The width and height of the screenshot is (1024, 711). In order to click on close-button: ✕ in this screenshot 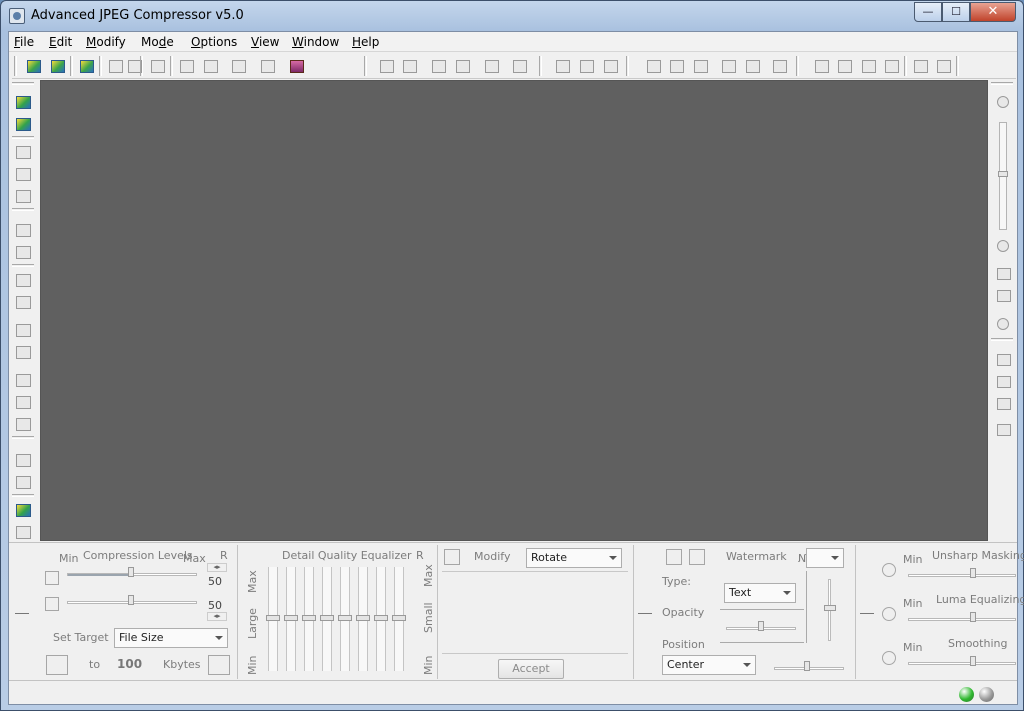, I will do `click(993, 12)`.